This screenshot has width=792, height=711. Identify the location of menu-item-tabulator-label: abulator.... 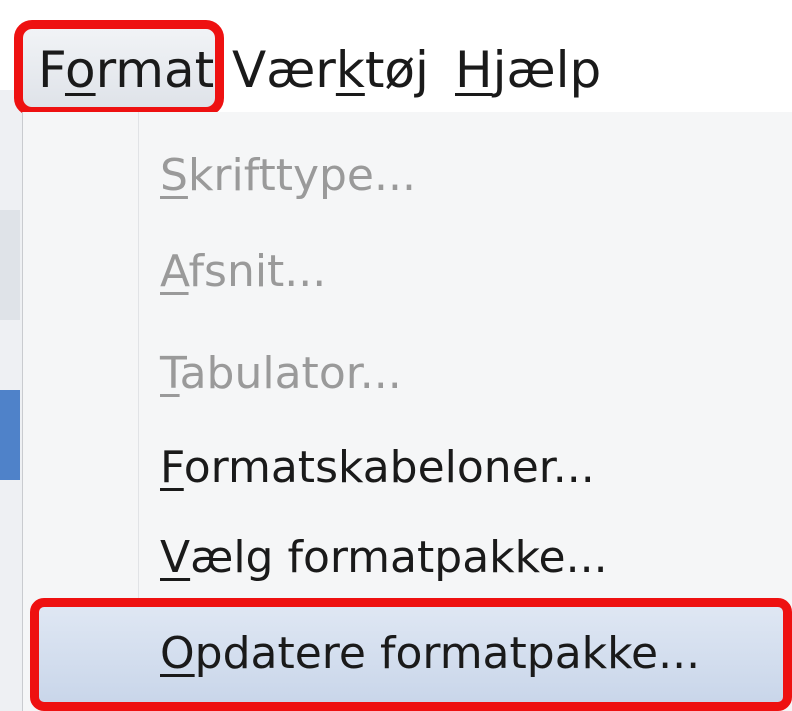
(290, 373).